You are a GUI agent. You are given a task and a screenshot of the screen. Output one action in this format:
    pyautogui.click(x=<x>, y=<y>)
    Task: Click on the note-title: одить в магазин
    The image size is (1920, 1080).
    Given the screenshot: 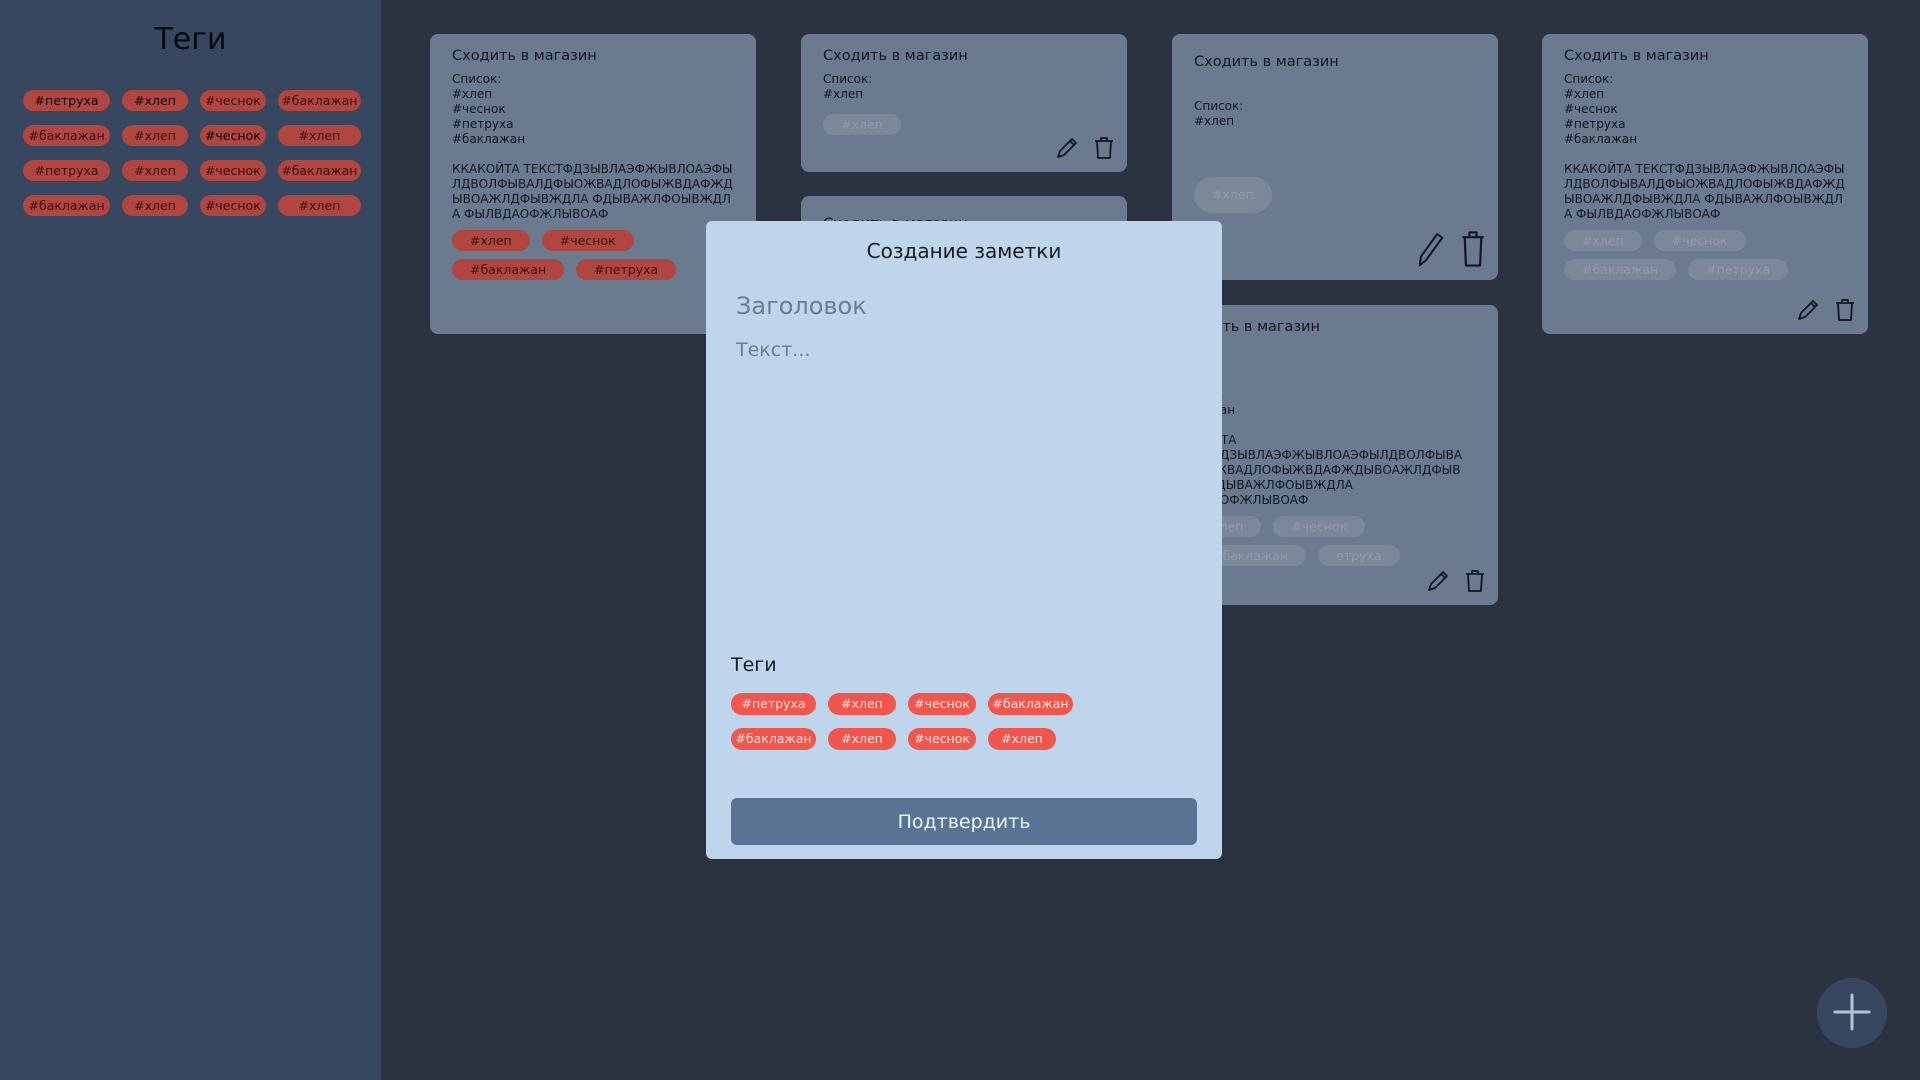 What is the action you would take?
    pyautogui.click(x=1257, y=327)
    